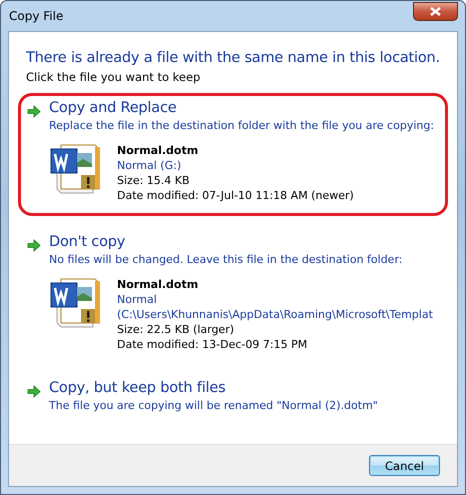 The height and width of the screenshot is (495, 466). Describe the element at coordinates (243, 243) in the screenshot. I see `option-link: Don't copy` at that location.